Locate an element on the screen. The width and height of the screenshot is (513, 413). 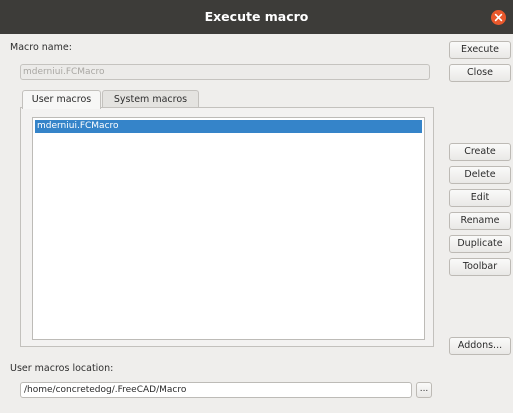
delete-button: Delete is located at coordinates (480, 175).